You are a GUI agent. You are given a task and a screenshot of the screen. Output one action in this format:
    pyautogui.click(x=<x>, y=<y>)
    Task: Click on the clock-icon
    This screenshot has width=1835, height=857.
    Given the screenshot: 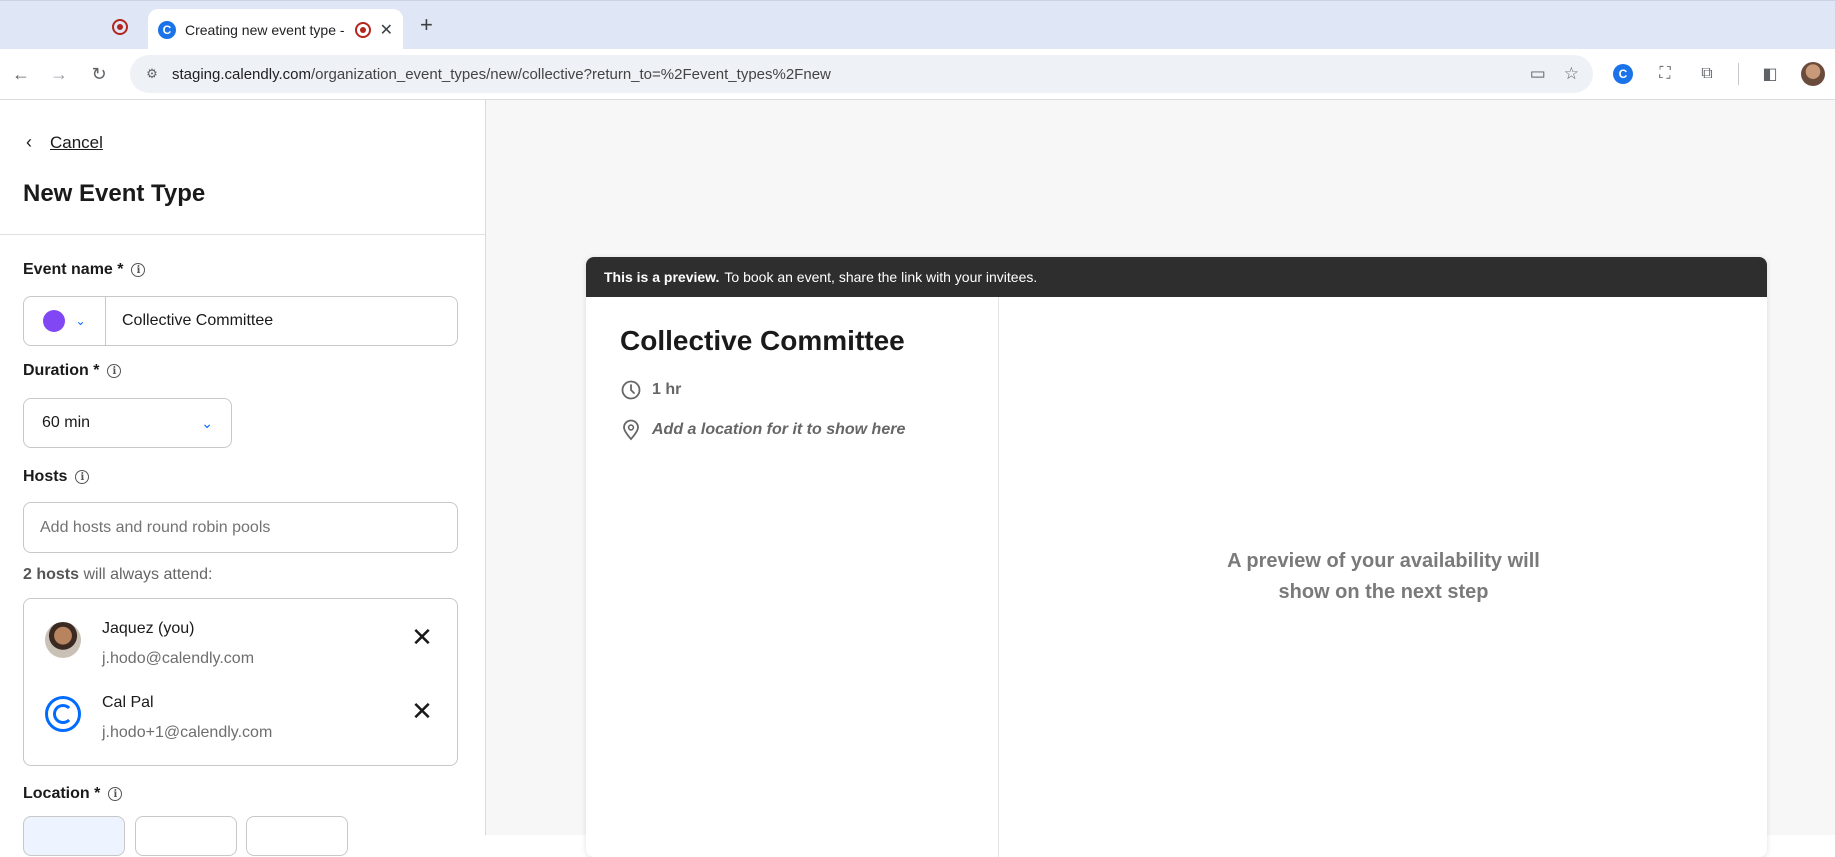 What is the action you would take?
    pyautogui.click(x=631, y=390)
    